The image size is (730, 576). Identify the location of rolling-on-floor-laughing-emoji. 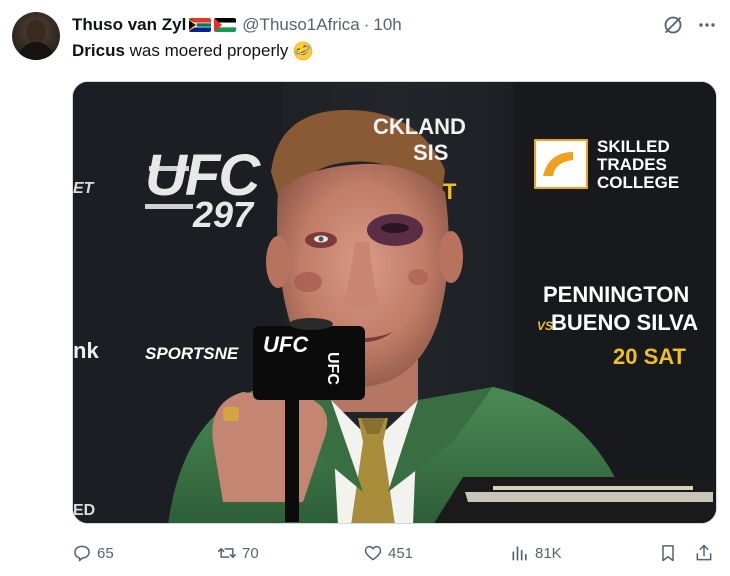
(303, 51).